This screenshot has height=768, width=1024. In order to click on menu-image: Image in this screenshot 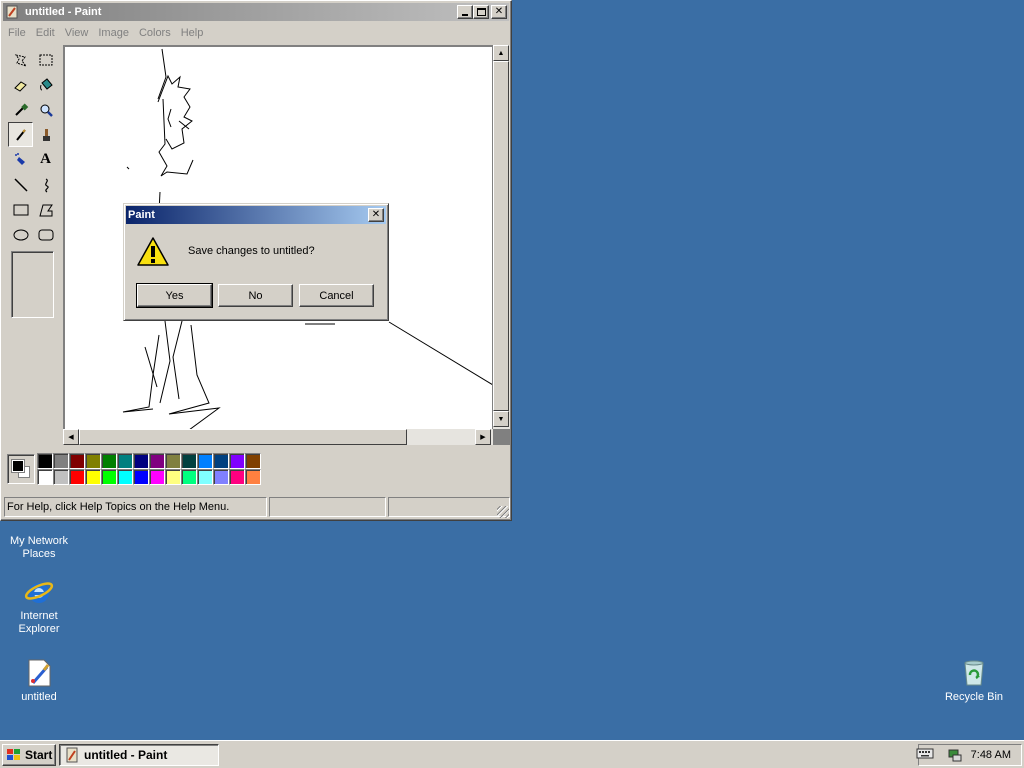, I will do `click(113, 33)`.